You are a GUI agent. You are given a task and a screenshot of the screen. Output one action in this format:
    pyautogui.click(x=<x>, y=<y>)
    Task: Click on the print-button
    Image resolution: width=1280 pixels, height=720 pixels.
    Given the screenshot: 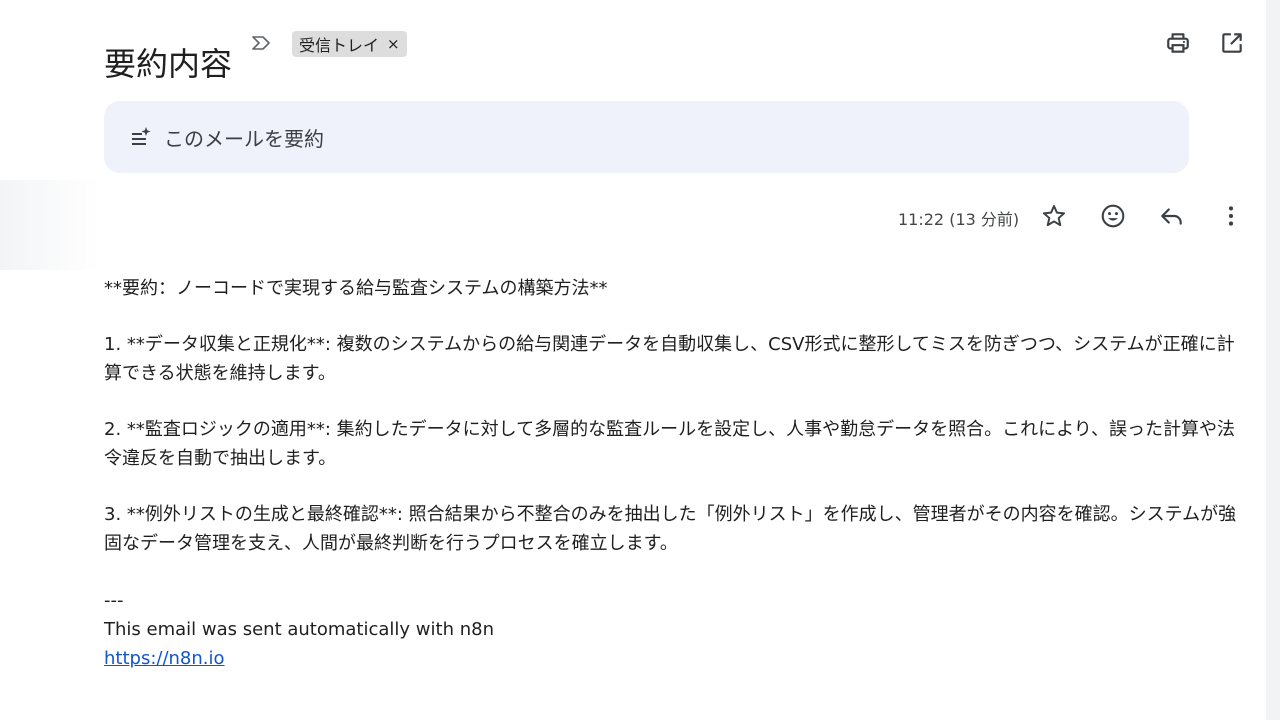 What is the action you would take?
    pyautogui.click(x=1178, y=45)
    